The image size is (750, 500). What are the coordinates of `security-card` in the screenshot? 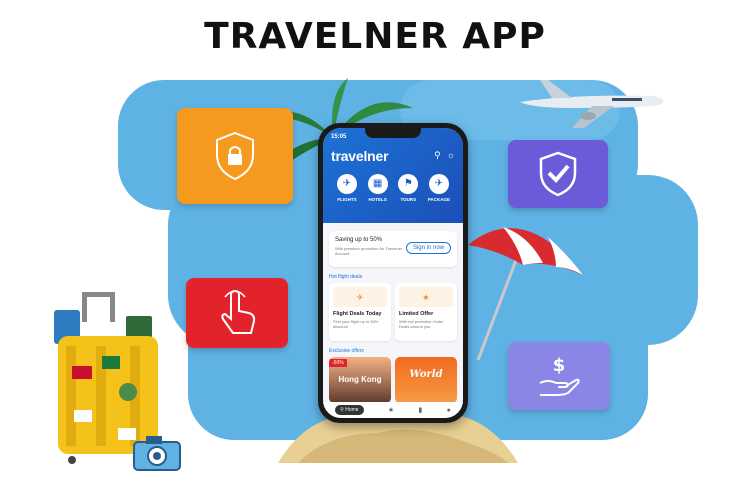 It's located at (235, 156).